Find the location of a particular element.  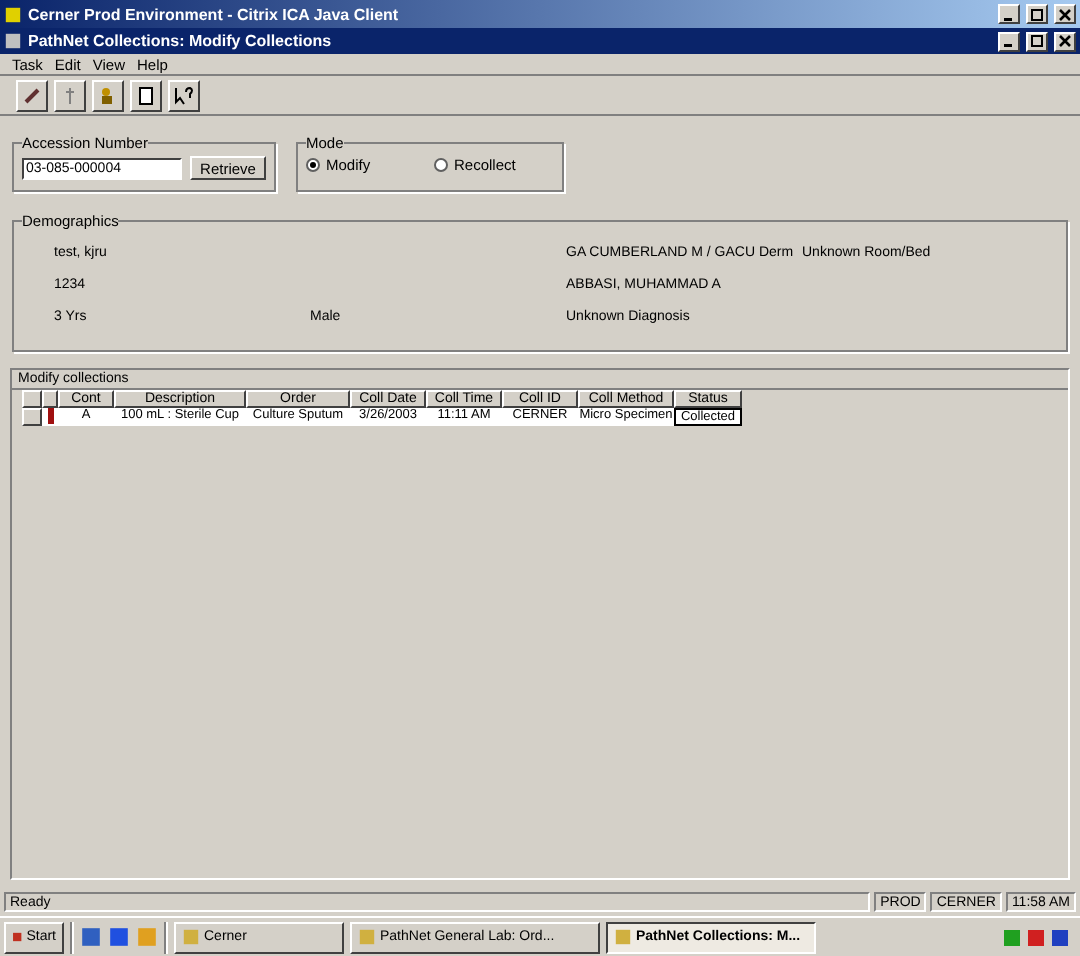

pencil-button is located at coordinates (32, 96).